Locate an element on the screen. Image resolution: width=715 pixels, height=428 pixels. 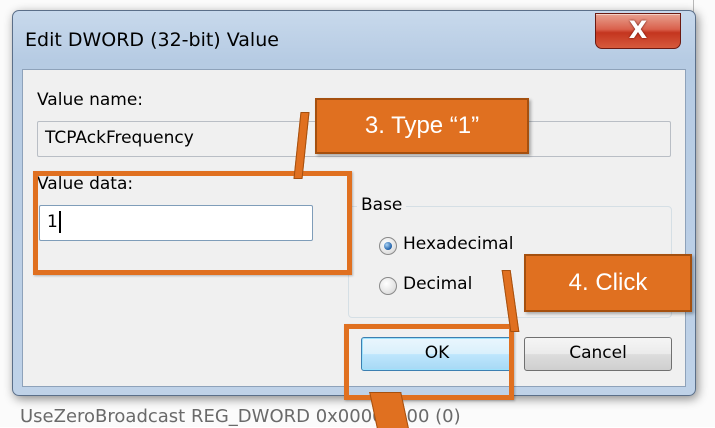
callout-step-4: 4. Click is located at coordinates (608, 283).